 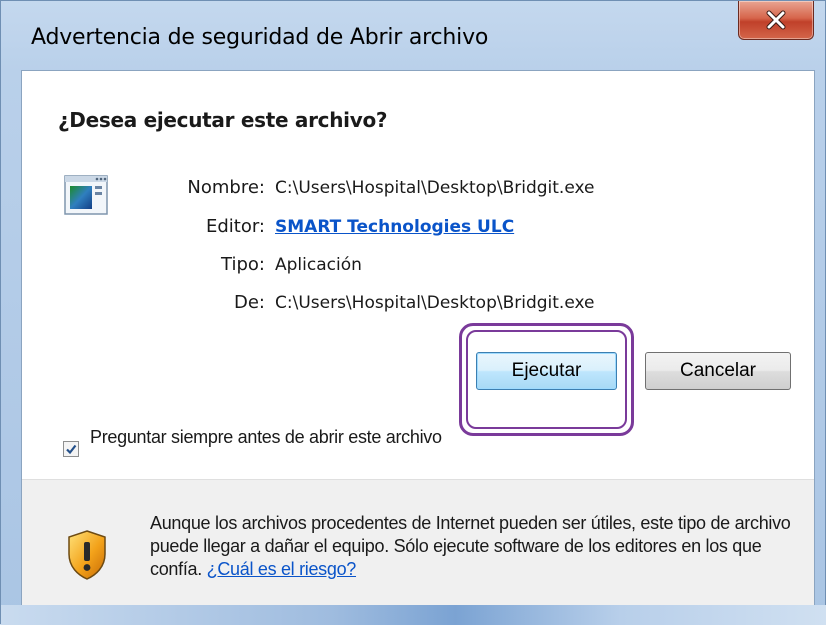 I want to click on warning-shield-icon, so click(x=87, y=555).